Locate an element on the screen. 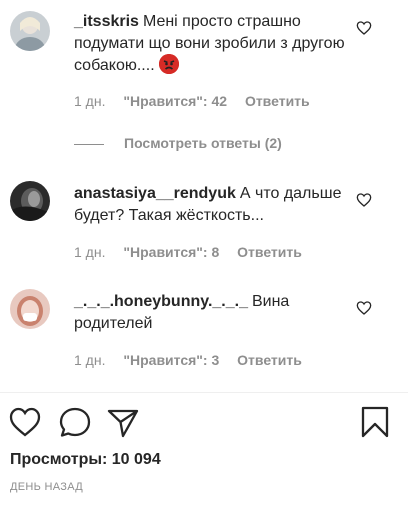  view-replies-button: Посмотреть ответы (2) is located at coordinates (178, 143).